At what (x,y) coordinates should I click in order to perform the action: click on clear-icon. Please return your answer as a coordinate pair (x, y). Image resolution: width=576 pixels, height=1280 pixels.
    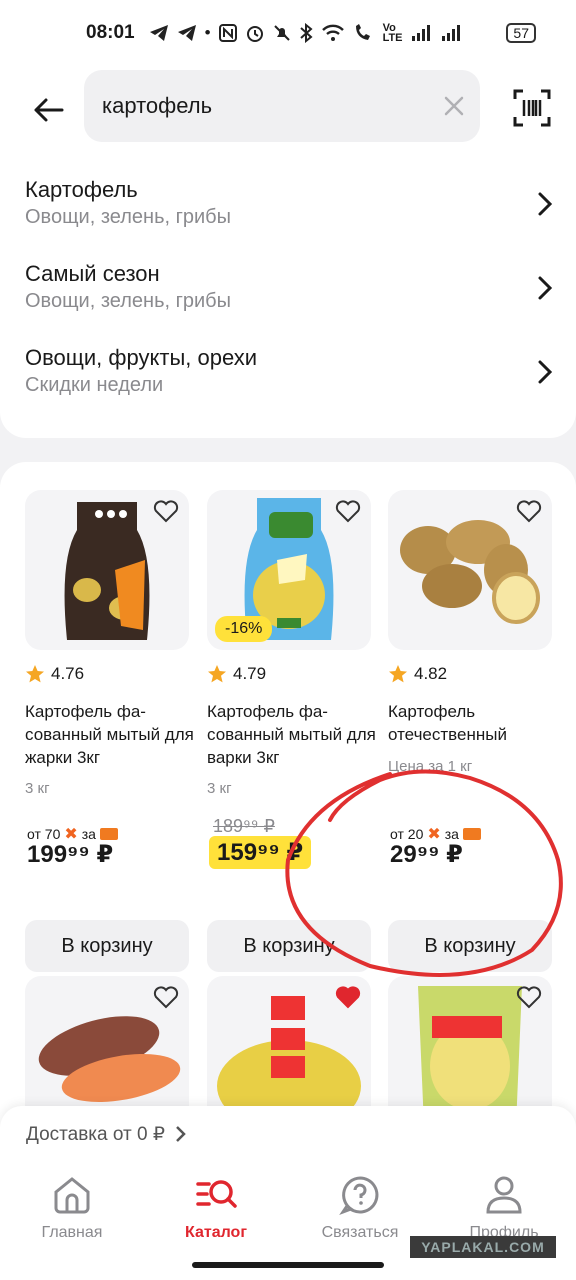
    Looking at the image, I should click on (454, 106).